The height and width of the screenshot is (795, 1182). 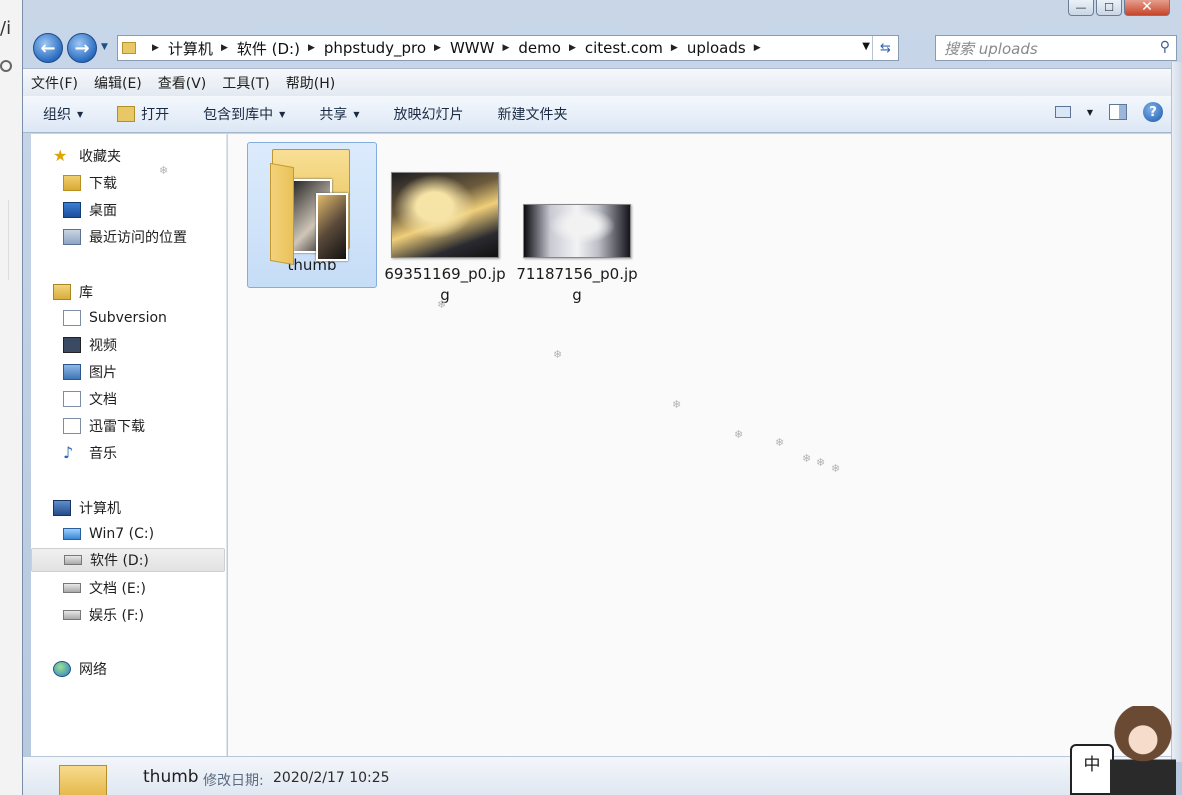 I want to click on ime-mode-label: 中, so click(x=1092, y=765).